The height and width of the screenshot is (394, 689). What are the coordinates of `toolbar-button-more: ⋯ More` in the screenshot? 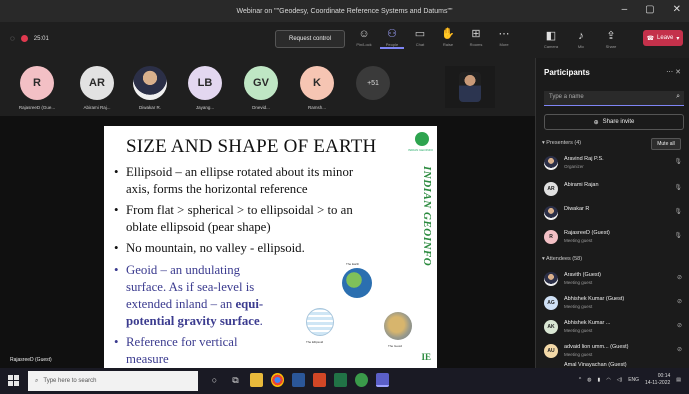 It's located at (504, 37).